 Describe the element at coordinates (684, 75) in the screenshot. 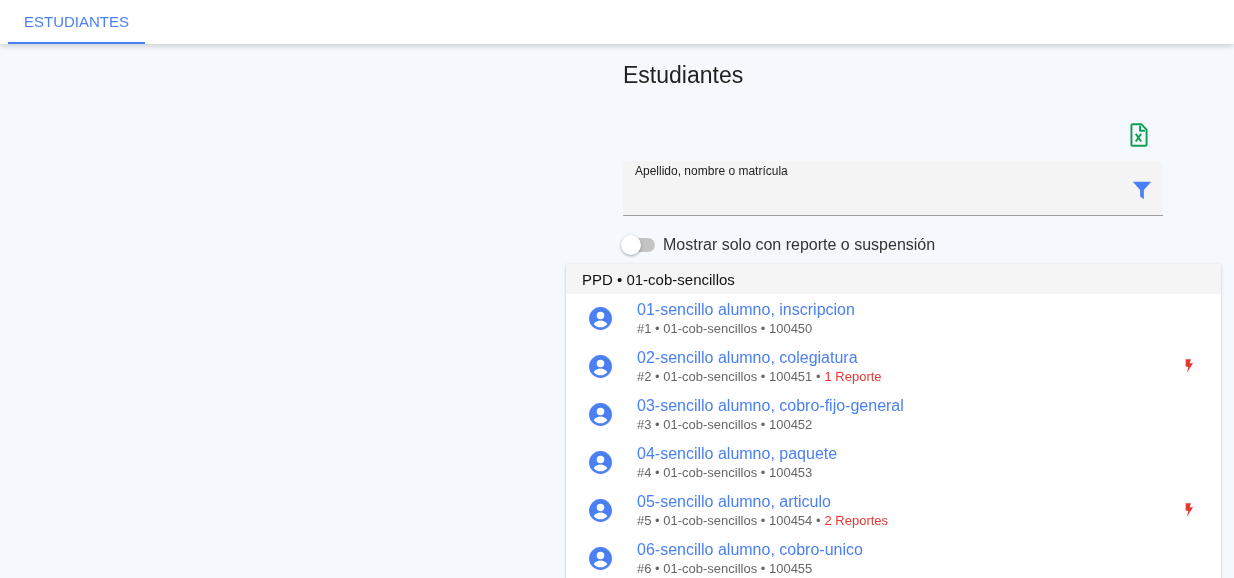

I see `page-title: Estudiantes` at that location.